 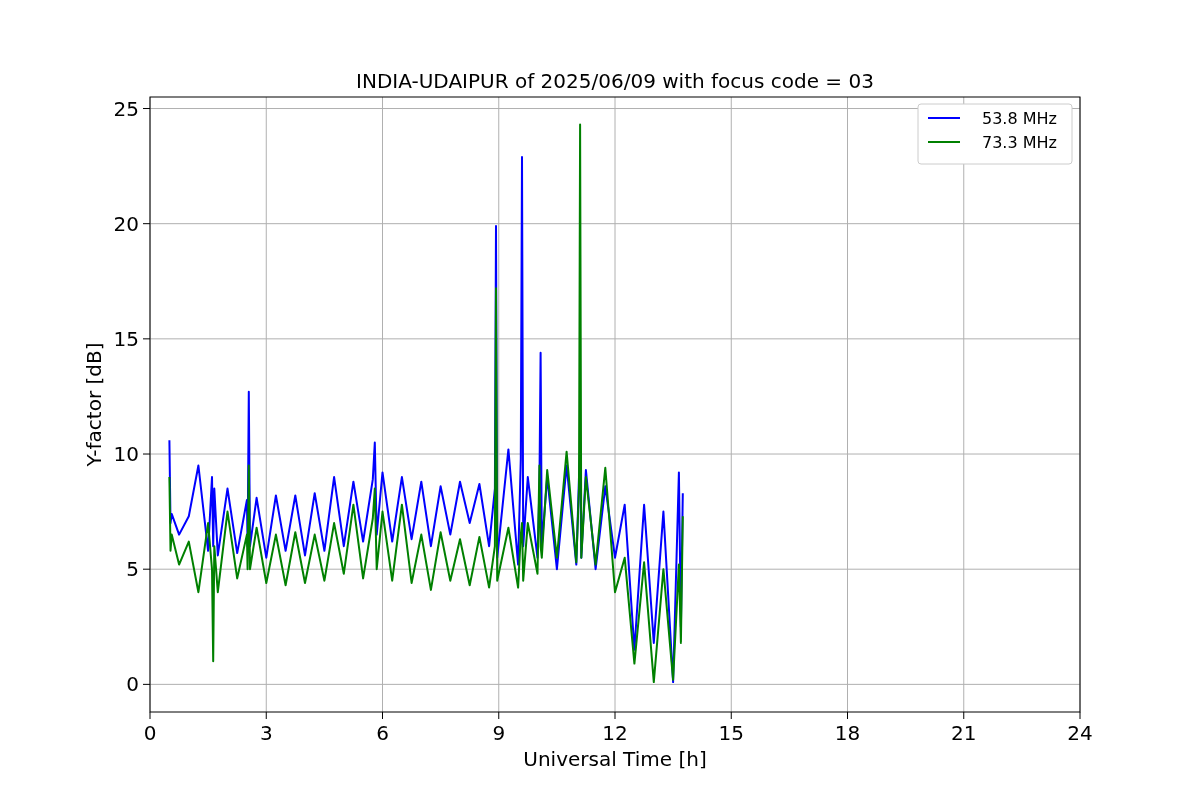 I want to click on y-tick-label: 25, so click(x=126, y=108).